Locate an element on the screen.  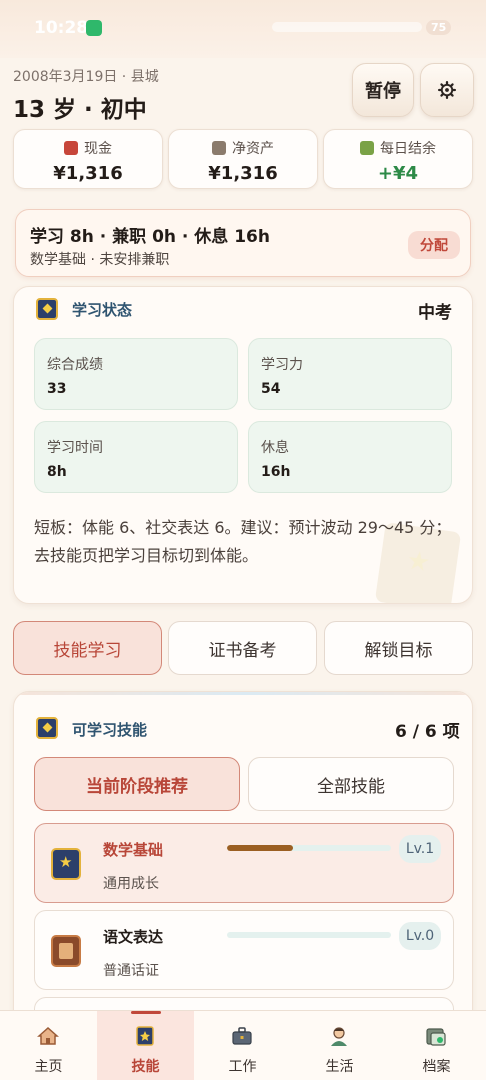
stat-net-worth-value: ¥1,316 is located at coordinates (243, 173).